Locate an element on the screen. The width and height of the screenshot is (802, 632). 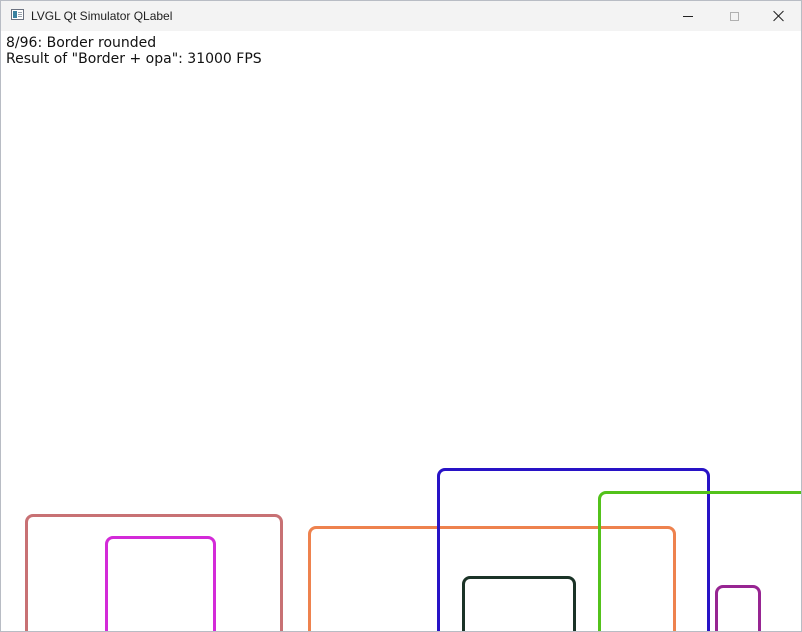
benchmark-scene-label: 8/96: Border rounded is located at coordinates (81, 43).